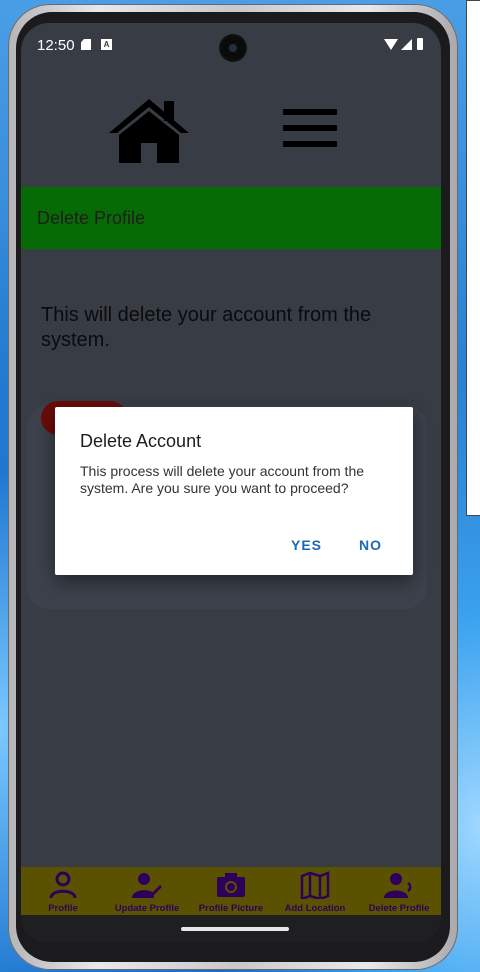 The image size is (480, 972). I want to click on home-icon, so click(149, 130).